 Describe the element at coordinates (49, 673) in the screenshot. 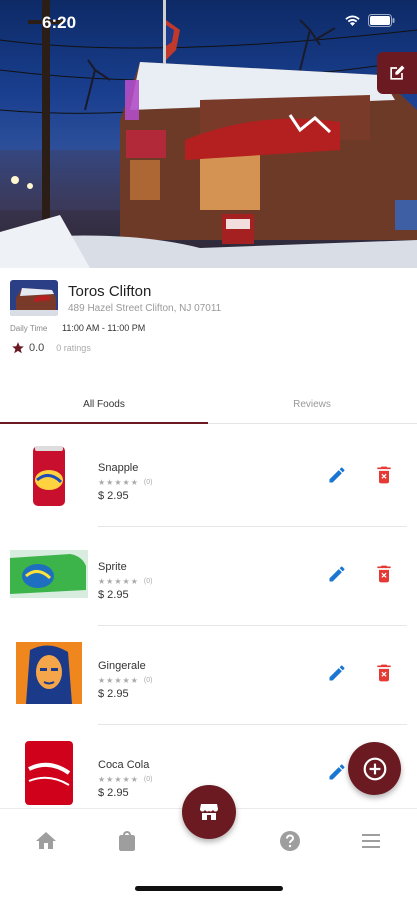

I see `gingerale-can-image` at that location.